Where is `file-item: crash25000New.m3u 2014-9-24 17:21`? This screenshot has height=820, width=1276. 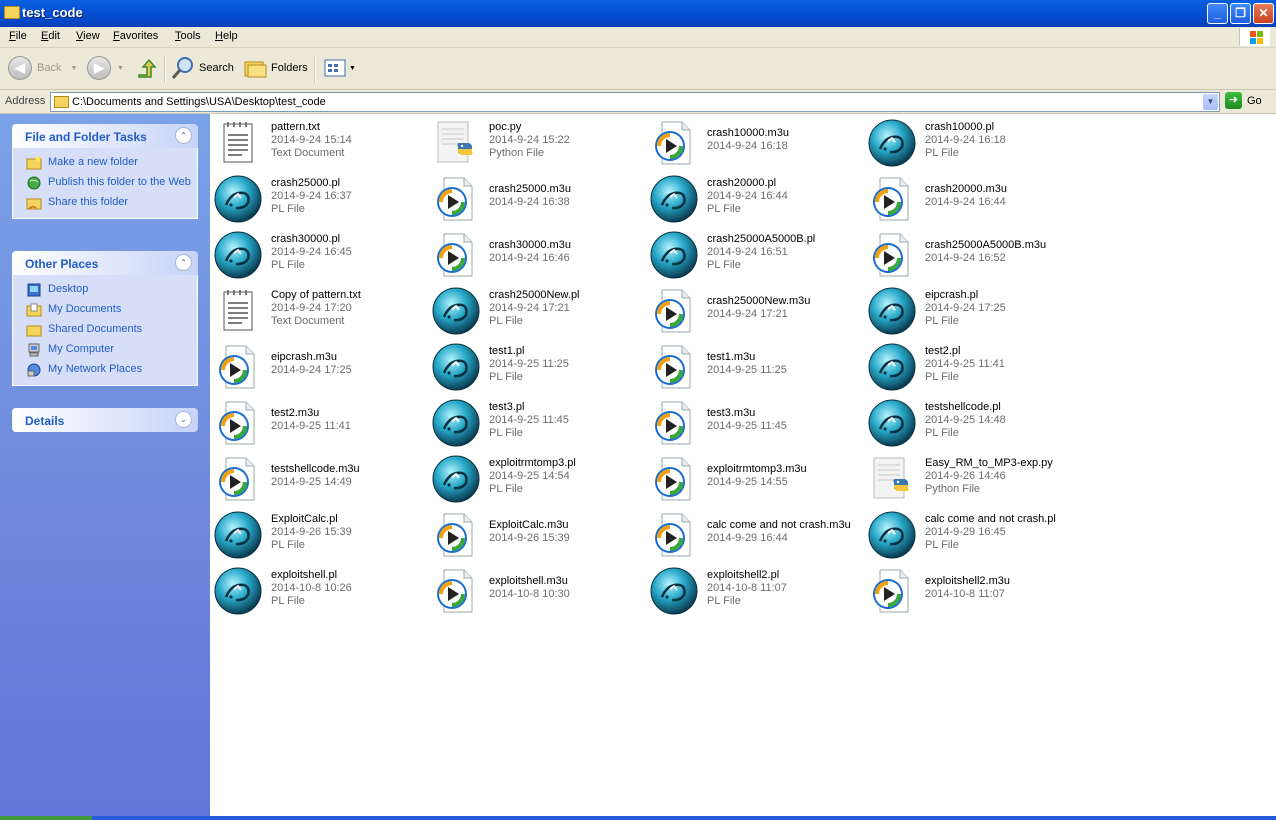 file-item: crash25000New.m3u 2014-9-24 17:21 is located at coordinates (755, 311).